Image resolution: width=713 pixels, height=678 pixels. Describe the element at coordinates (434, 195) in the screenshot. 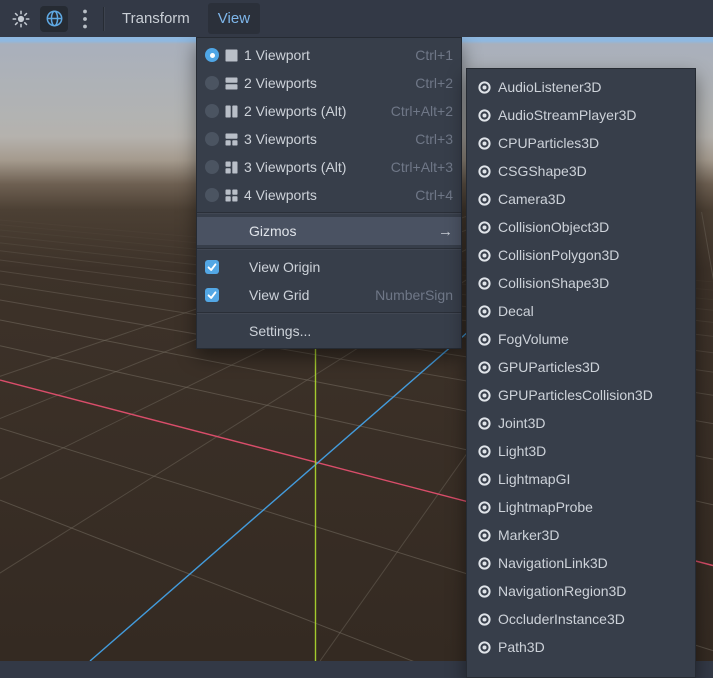

I see `shortcut-label: Ctrl+4` at that location.